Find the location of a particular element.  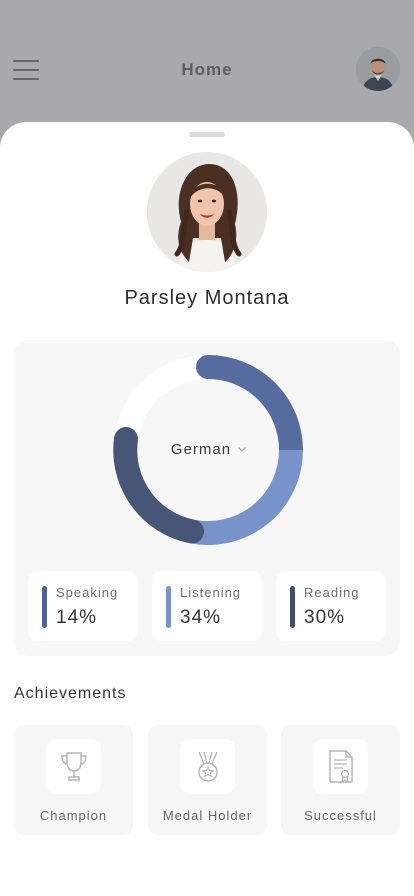

stat-label: Listening is located at coordinates (211, 592).